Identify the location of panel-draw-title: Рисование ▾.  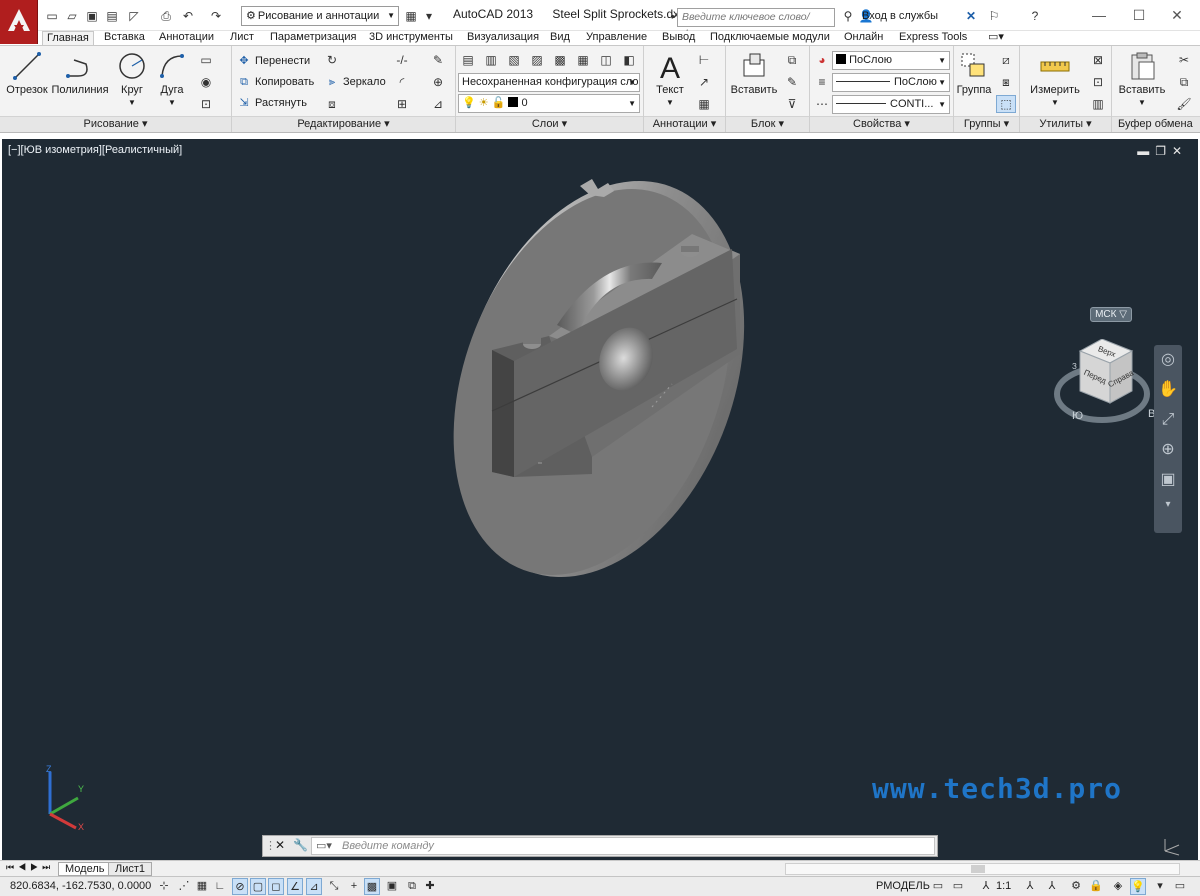
(115, 124).